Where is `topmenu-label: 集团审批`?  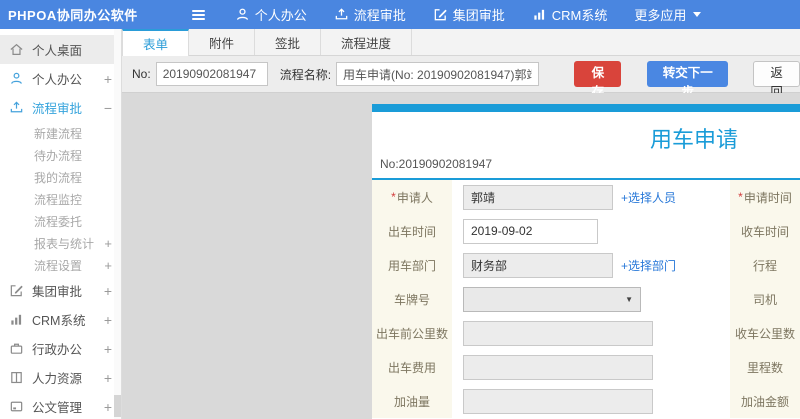
topmenu-label: 集团审批 is located at coordinates (478, 15).